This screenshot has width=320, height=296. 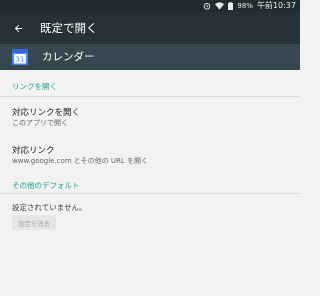 What do you see at coordinates (220, 6) in the screenshot?
I see `wifi-icon` at bounding box center [220, 6].